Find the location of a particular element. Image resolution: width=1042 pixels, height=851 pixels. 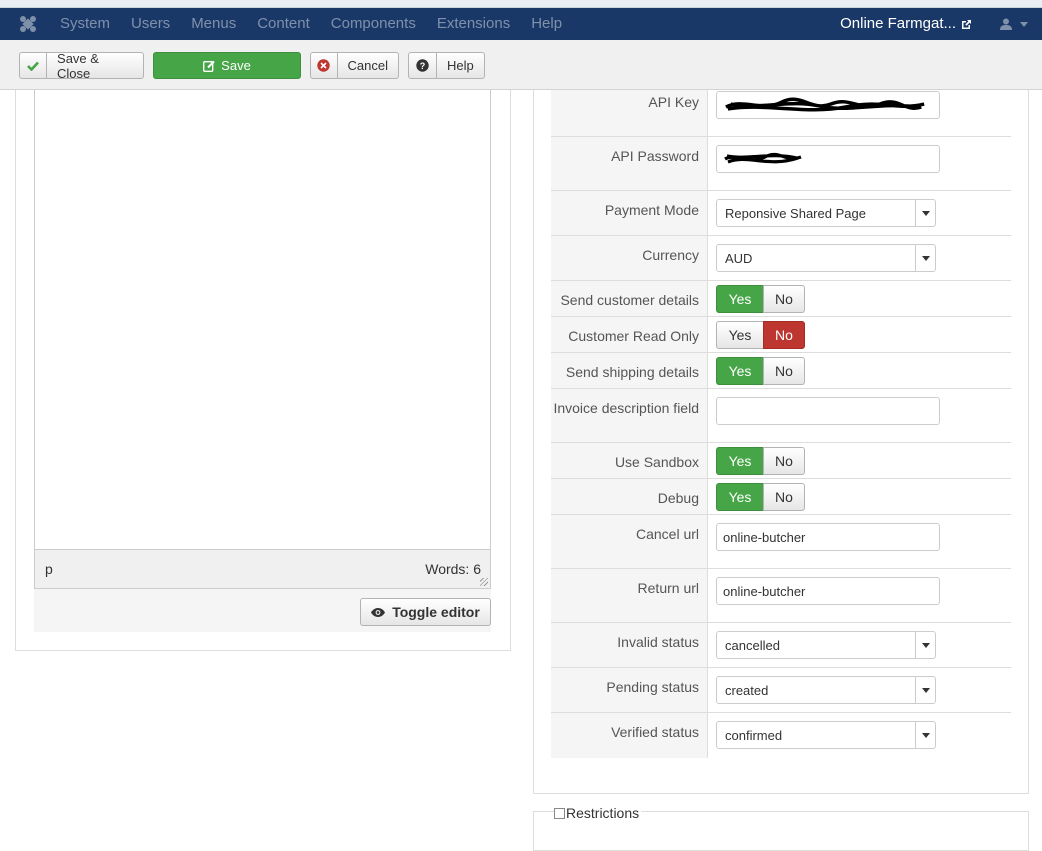

row-api-key: API Key is located at coordinates (781, 113).